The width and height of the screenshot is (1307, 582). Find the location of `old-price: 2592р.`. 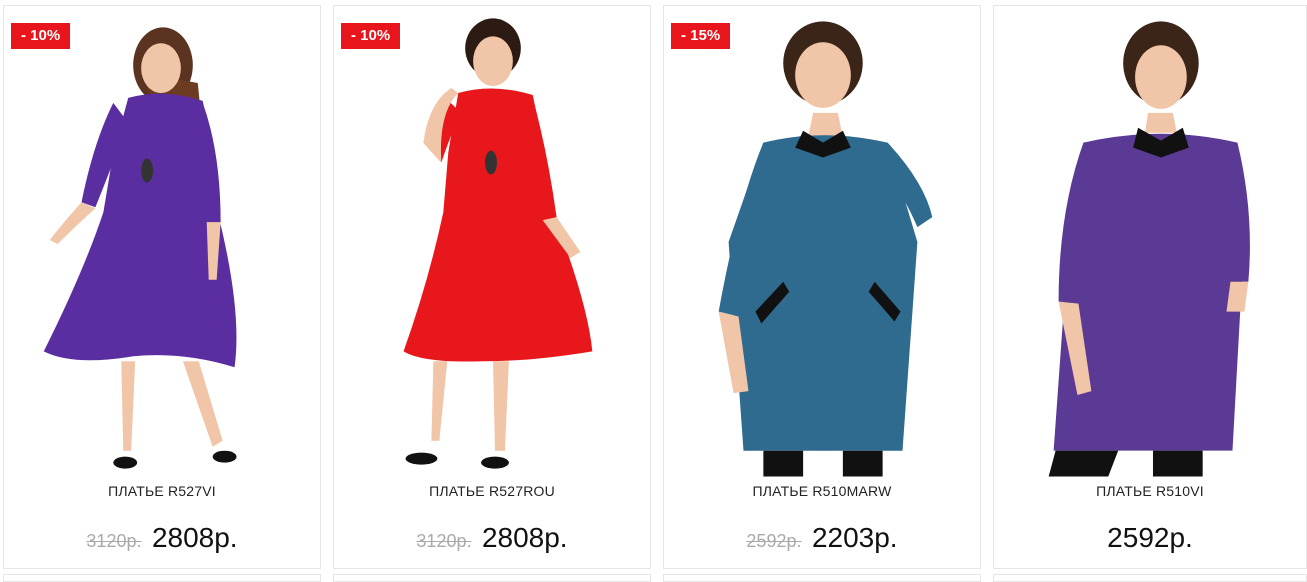

old-price: 2592р. is located at coordinates (774, 541).